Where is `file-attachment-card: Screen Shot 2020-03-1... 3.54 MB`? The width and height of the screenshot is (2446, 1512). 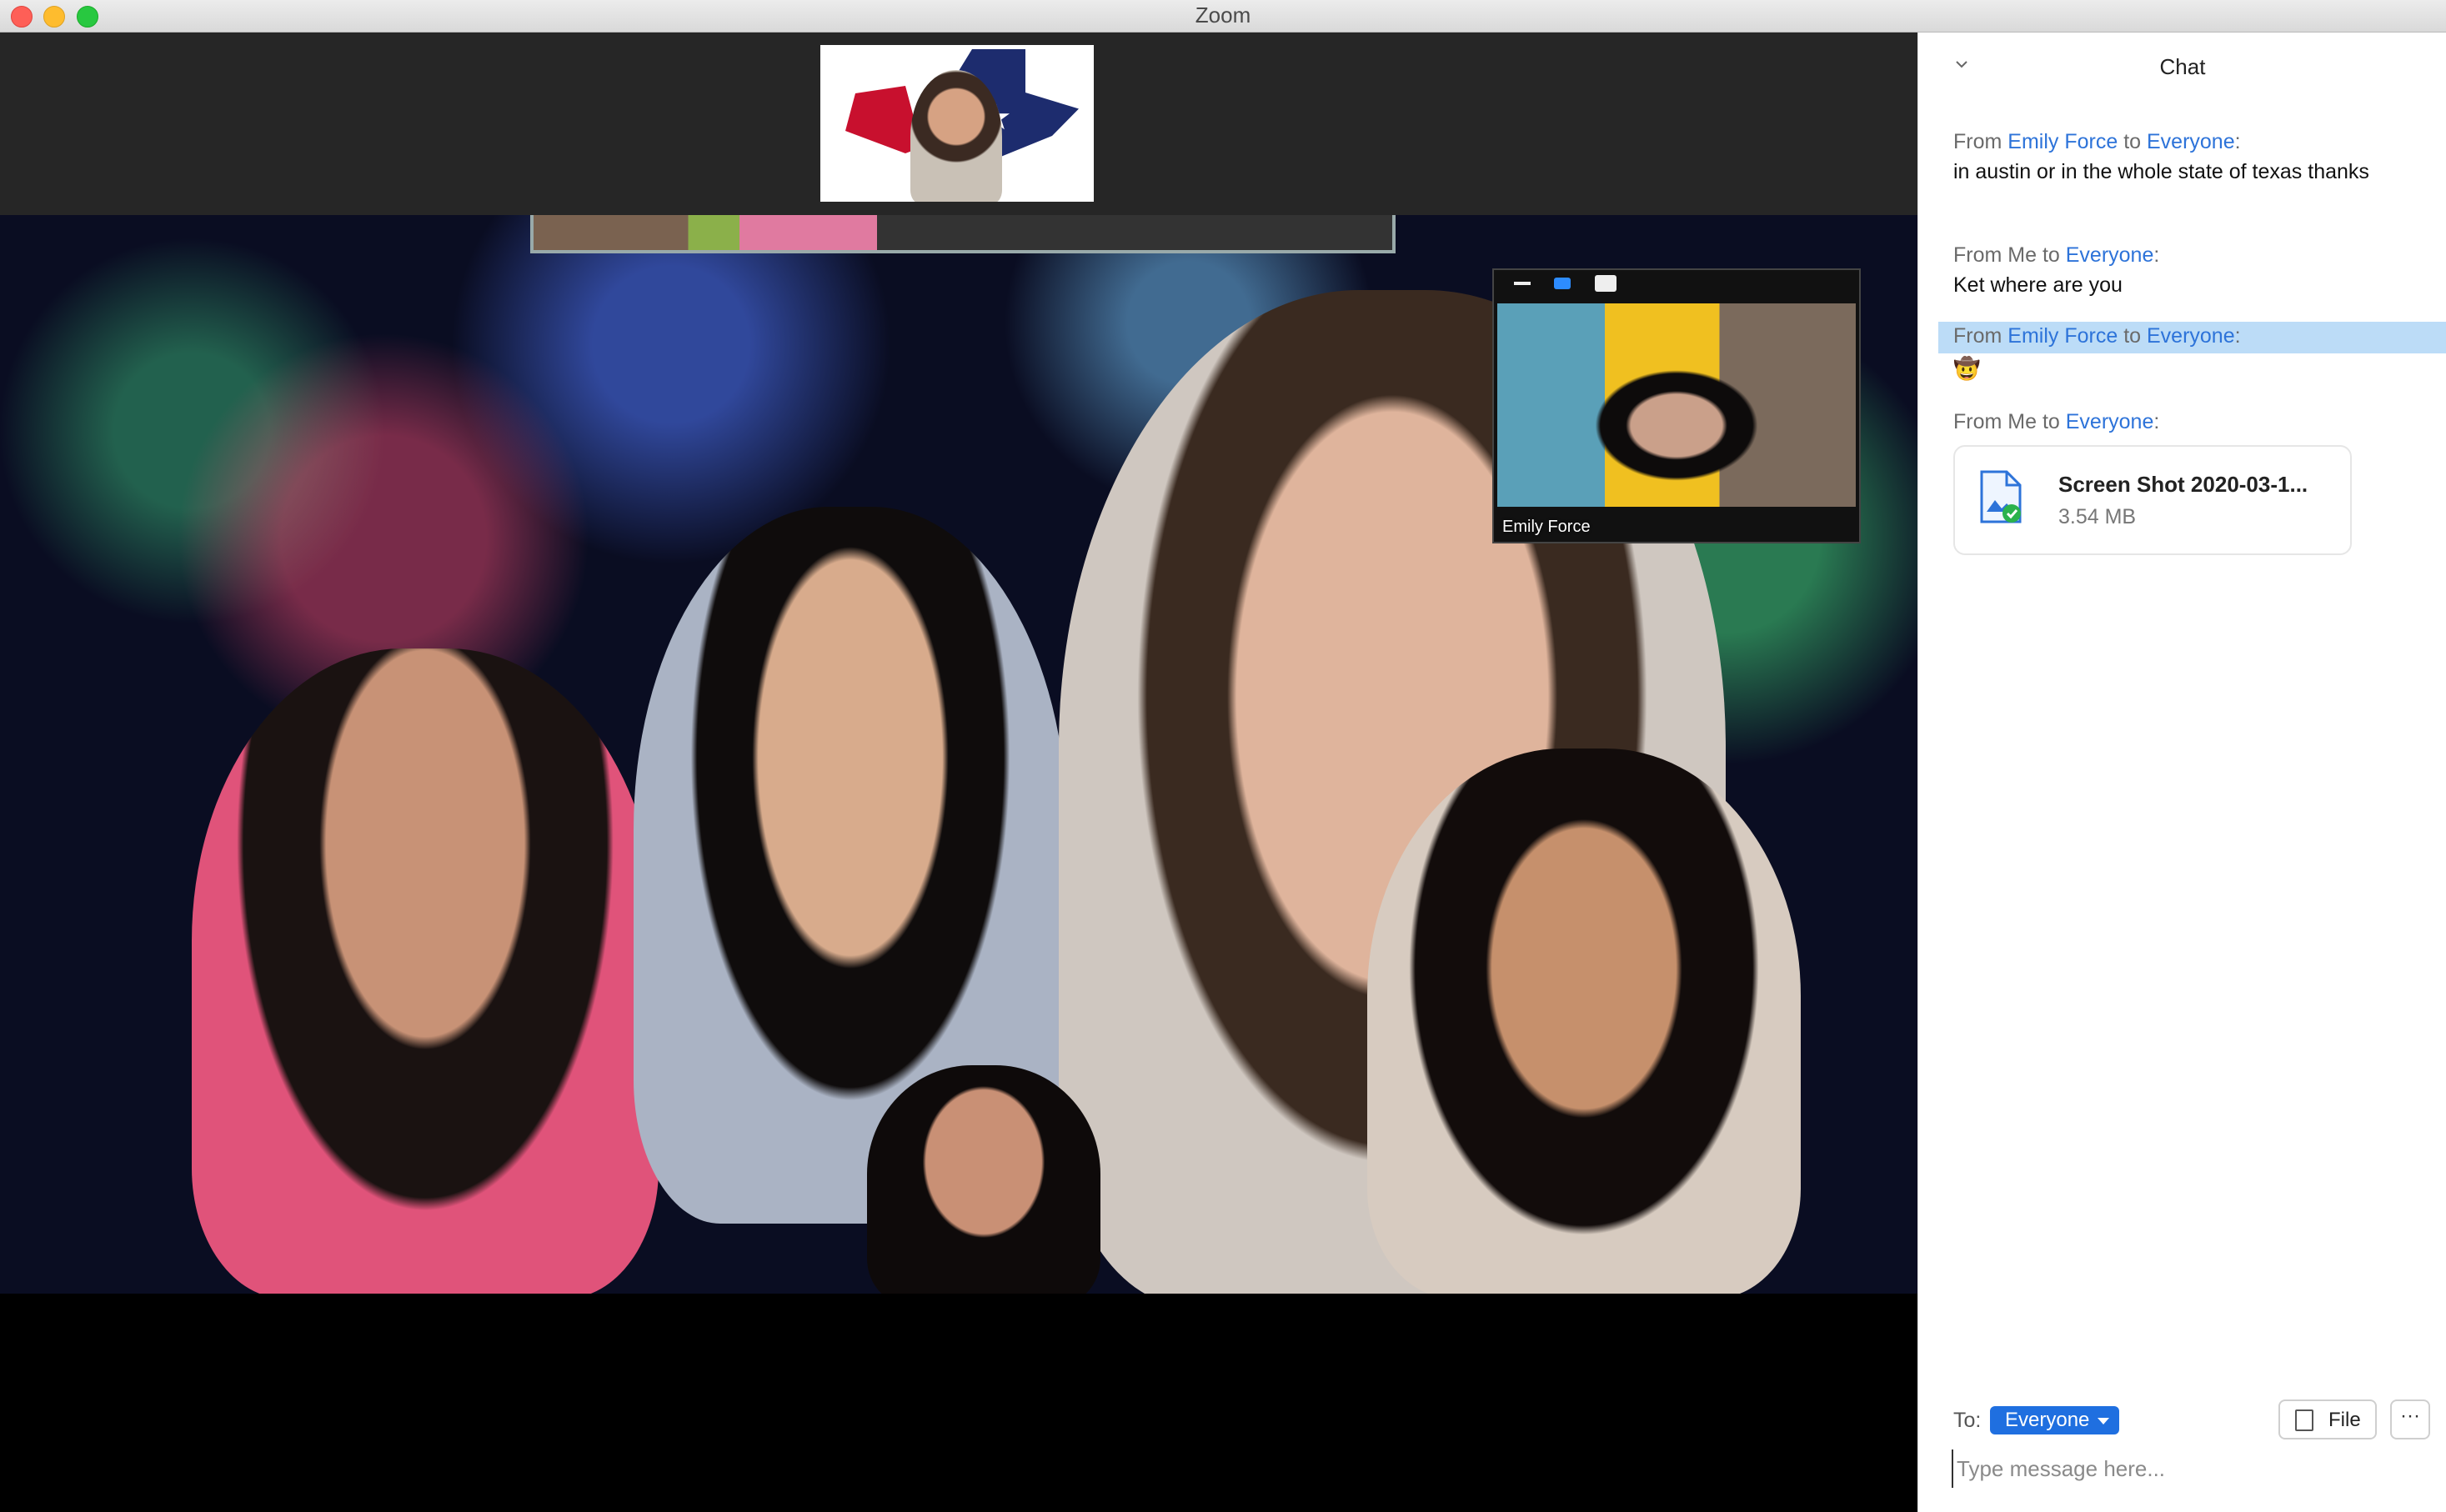 file-attachment-card: Screen Shot 2020-03-1... 3.54 MB is located at coordinates (2152, 500).